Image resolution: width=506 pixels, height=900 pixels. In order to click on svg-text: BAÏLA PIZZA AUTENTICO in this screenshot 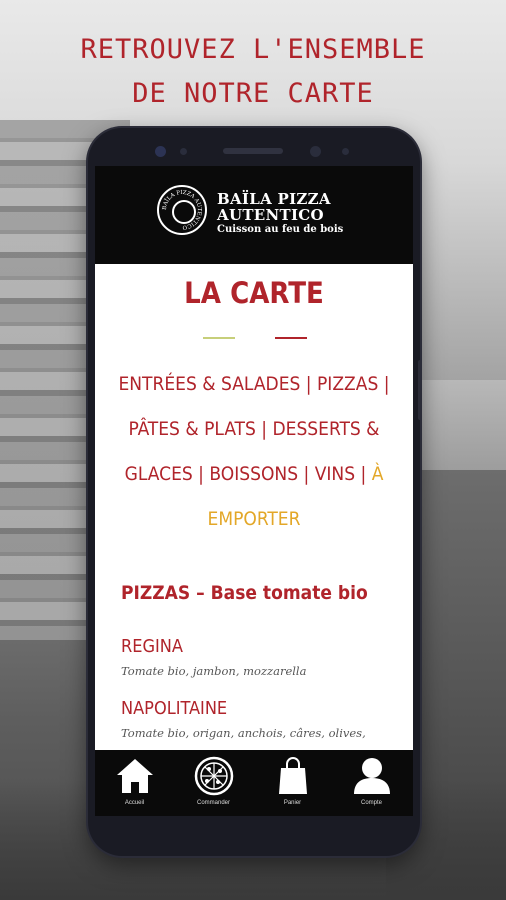, I will do `click(182, 210)`.